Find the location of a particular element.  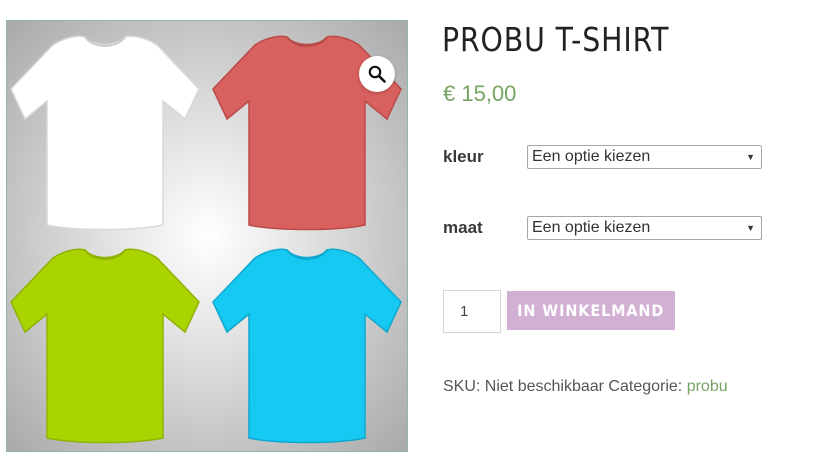

zoom-button is located at coordinates (377, 74).